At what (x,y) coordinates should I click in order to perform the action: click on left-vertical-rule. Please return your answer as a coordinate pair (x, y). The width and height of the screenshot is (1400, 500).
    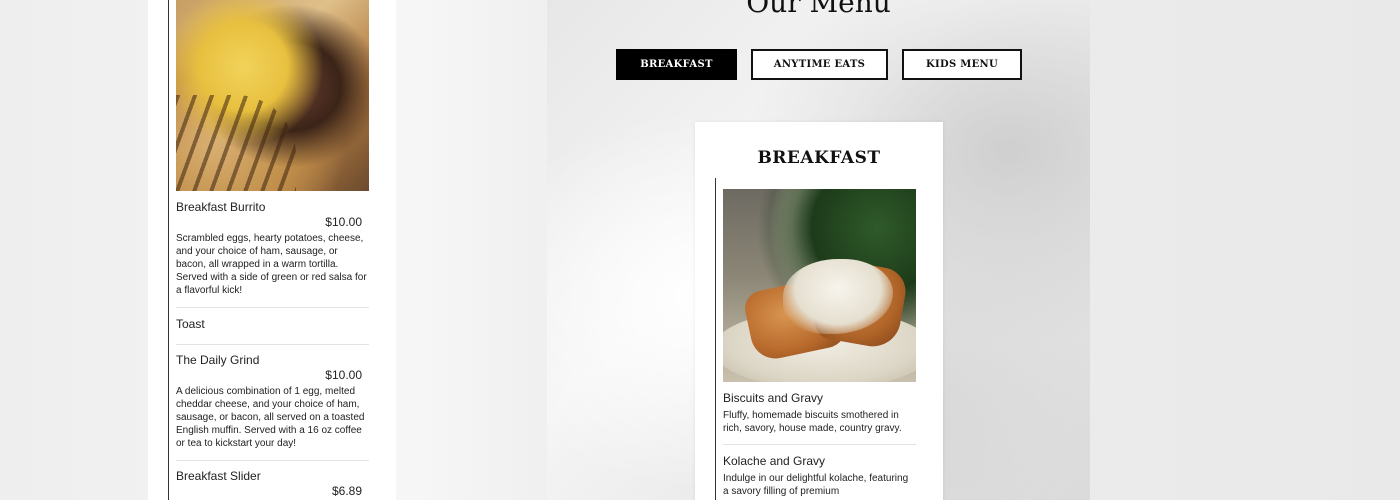
    Looking at the image, I should click on (168, 250).